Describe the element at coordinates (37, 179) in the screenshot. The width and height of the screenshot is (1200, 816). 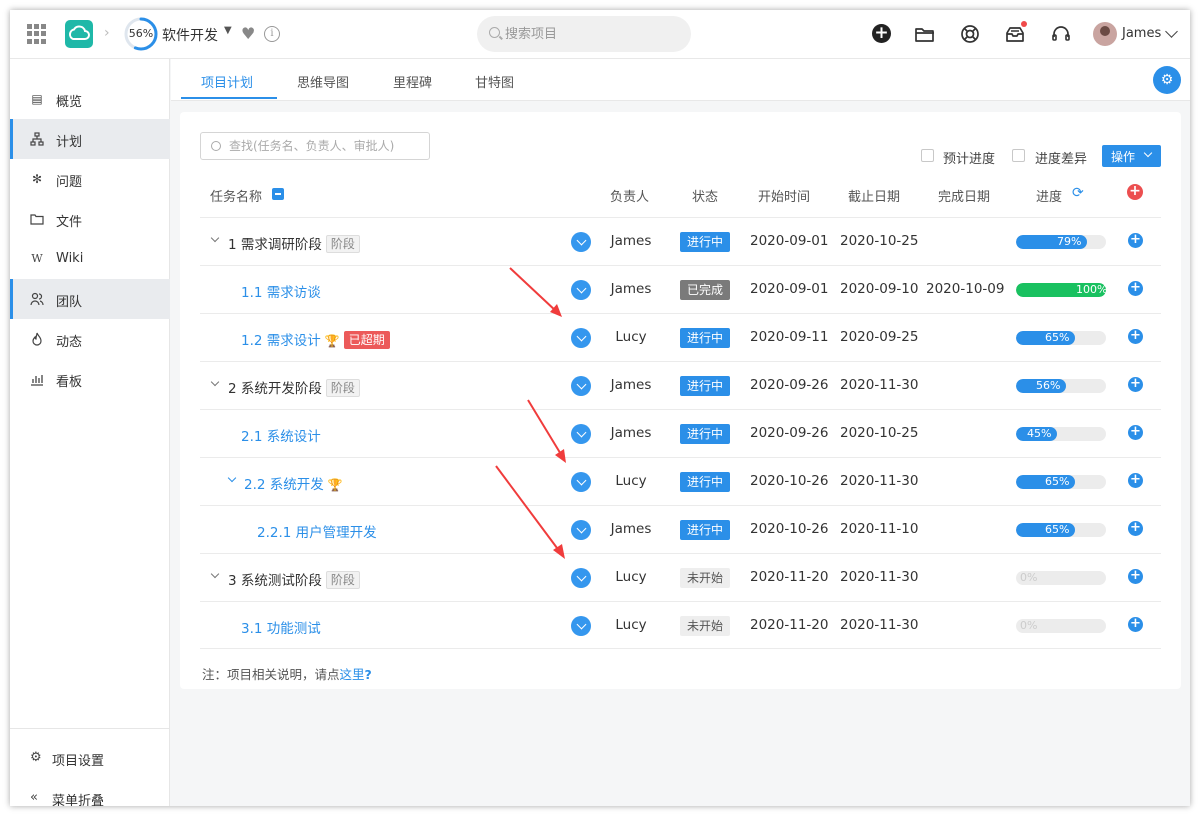
I see `bug-icon: ✻` at that location.